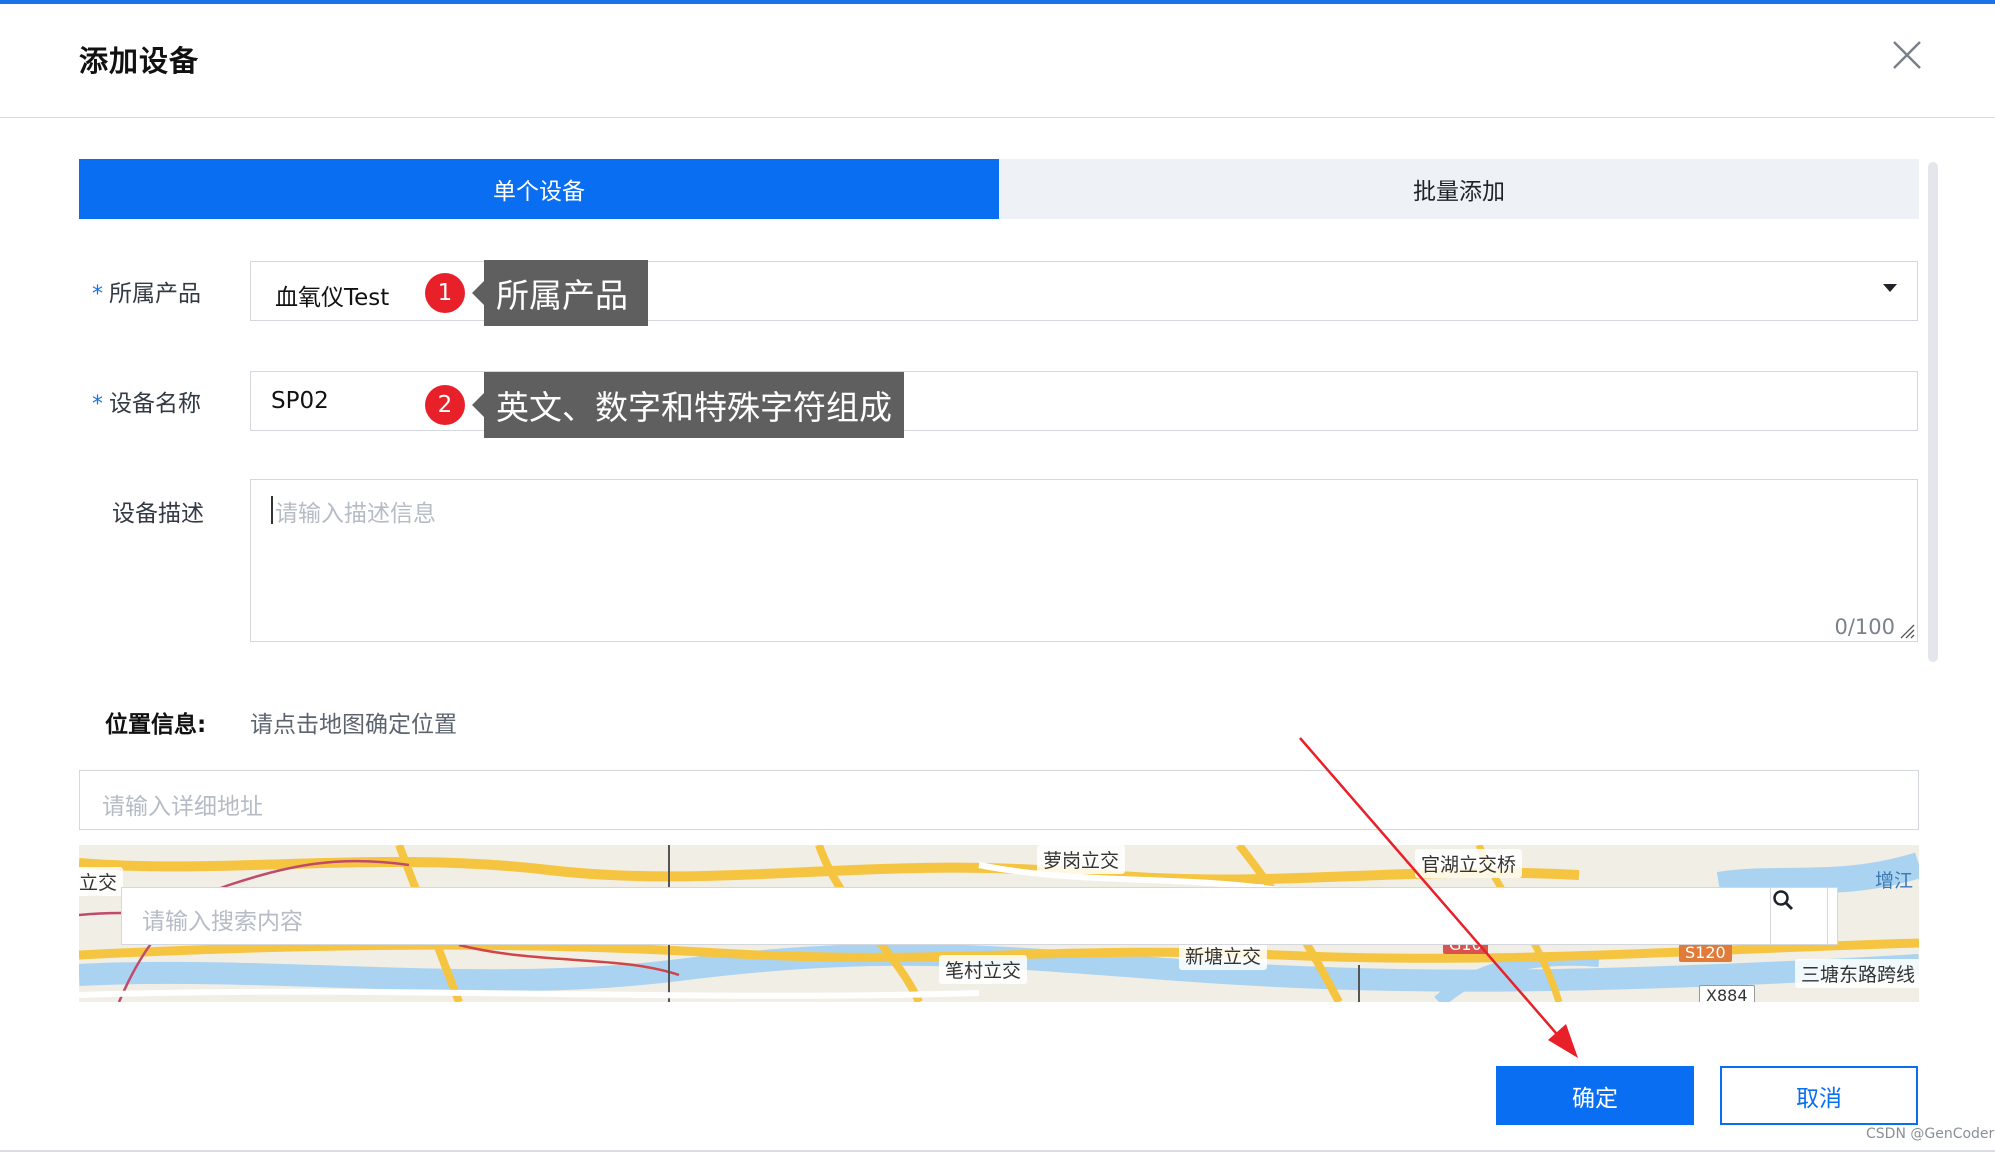  I want to click on tab-single-device: 单个设备, so click(539, 189).